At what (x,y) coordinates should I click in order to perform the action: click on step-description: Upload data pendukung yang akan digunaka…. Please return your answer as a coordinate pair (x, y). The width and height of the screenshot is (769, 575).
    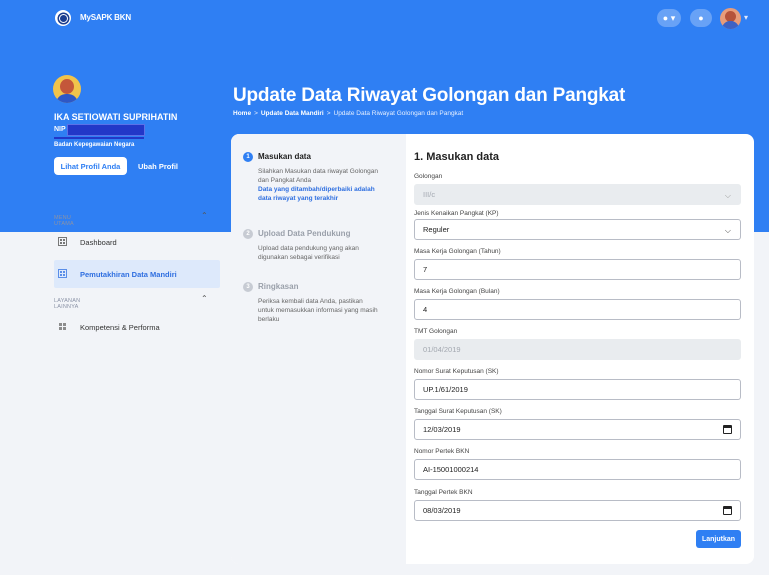
    Looking at the image, I should click on (308, 253).